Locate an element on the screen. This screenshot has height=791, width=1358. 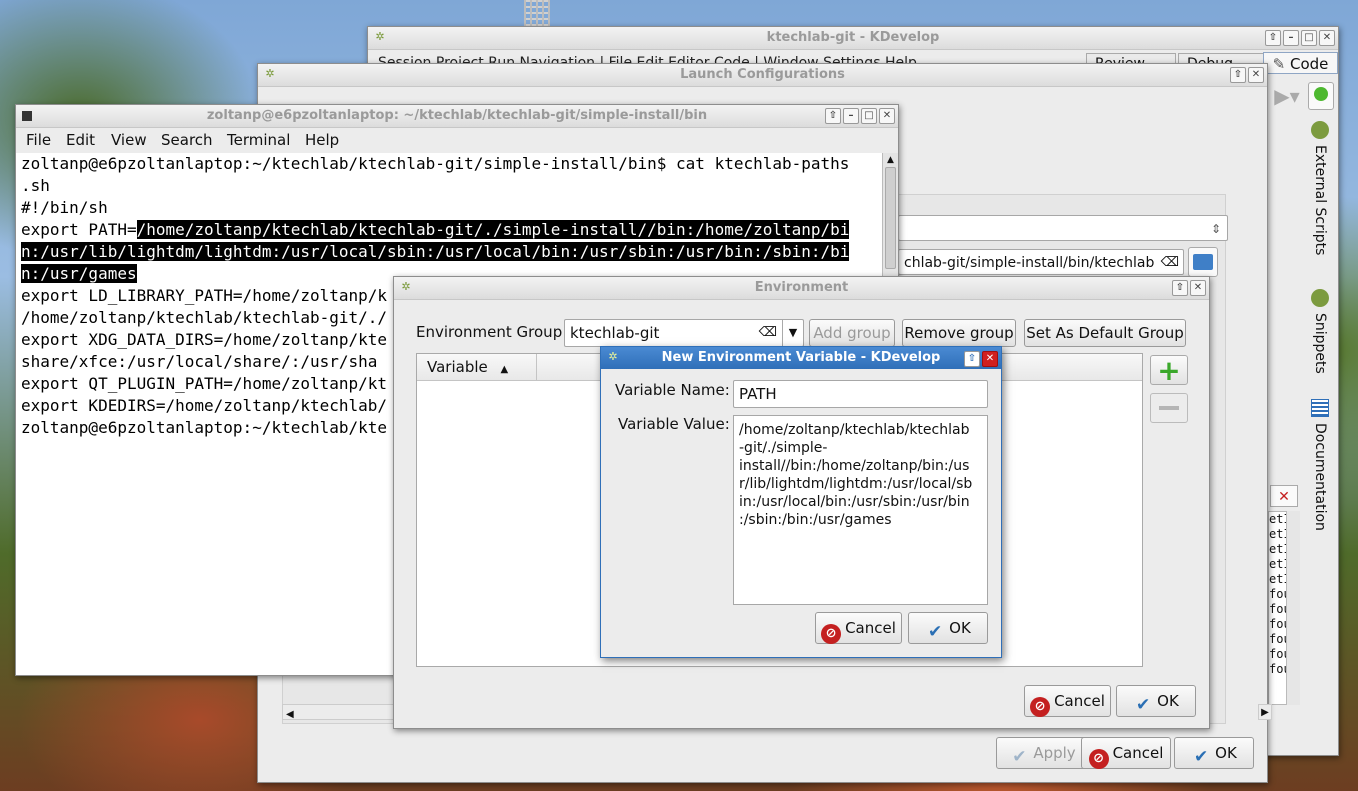
menu-view: View is located at coordinates (129, 140).